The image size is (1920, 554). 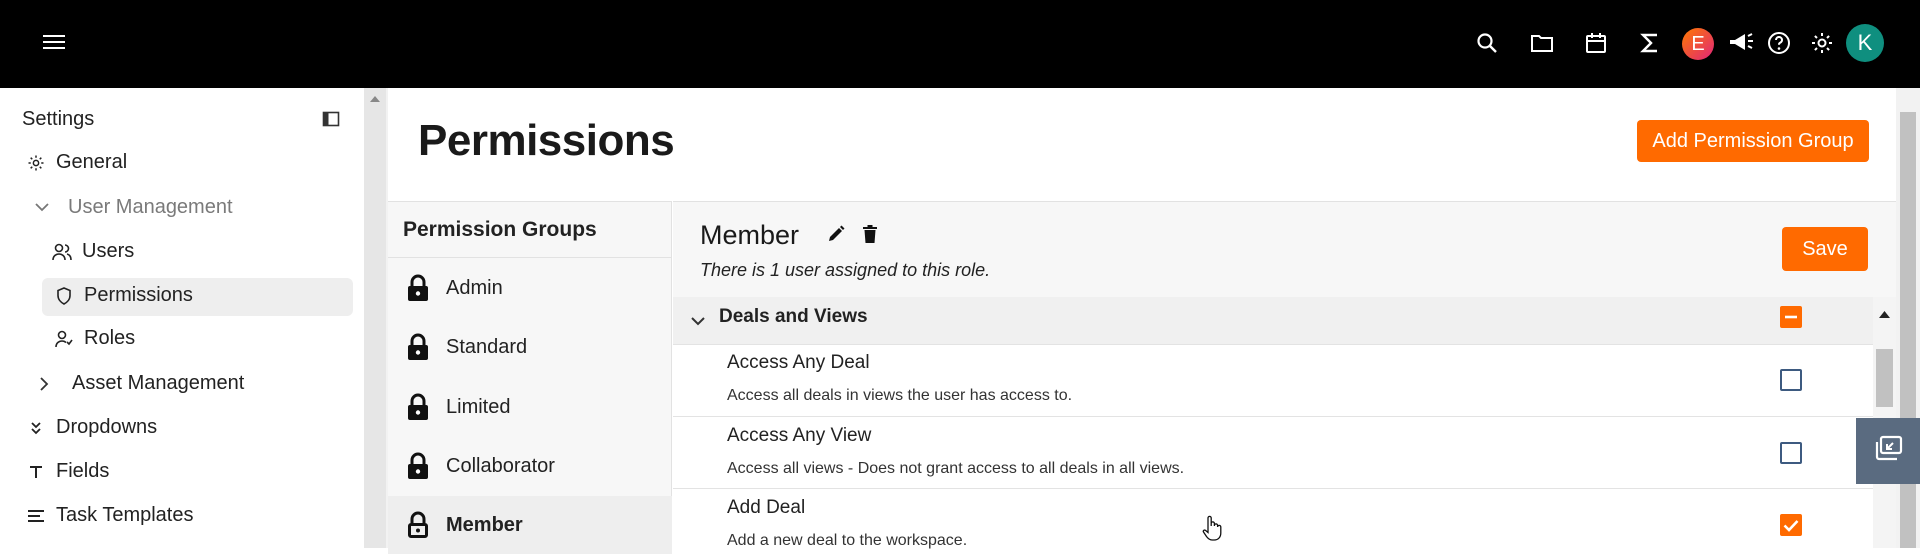 What do you see at coordinates (1791, 317) in the screenshot?
I see `section-select-all-checkbox` at bounding box center [1791, 317].